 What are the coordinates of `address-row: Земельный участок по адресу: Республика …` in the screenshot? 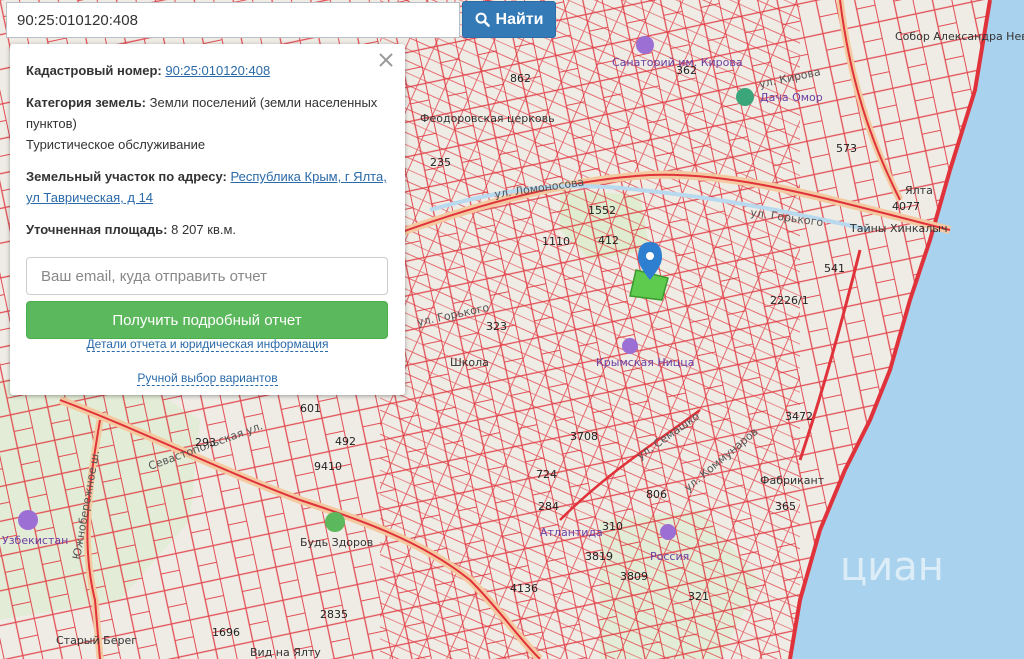 It's located at (207, 187).